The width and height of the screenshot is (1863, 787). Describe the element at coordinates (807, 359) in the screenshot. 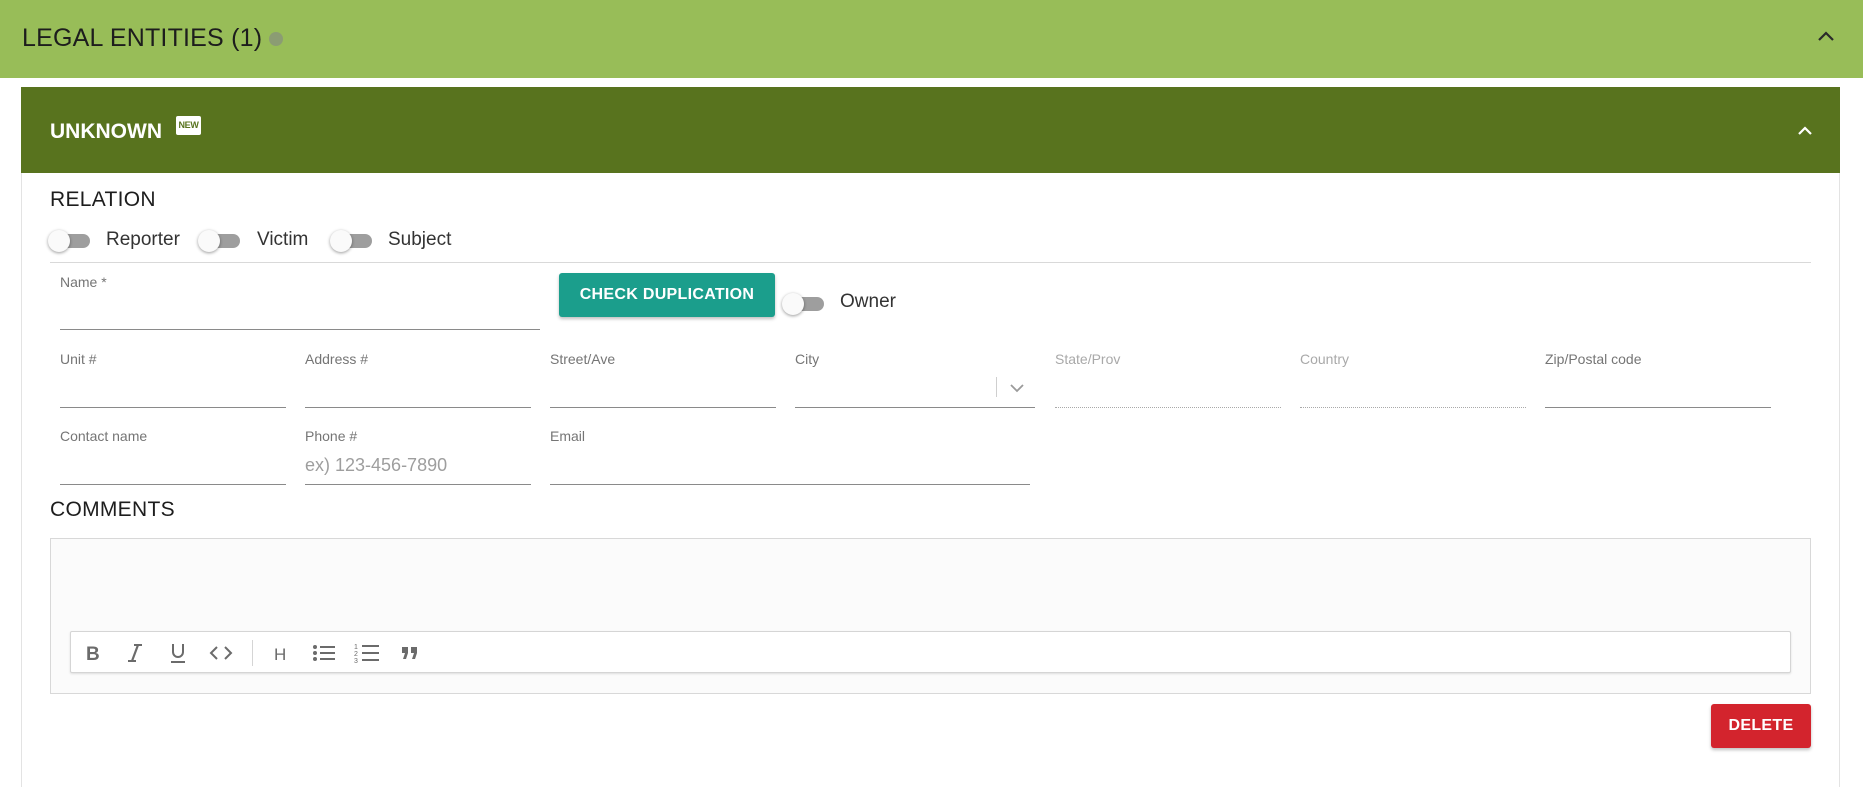

I see `city-label: City` at that location.